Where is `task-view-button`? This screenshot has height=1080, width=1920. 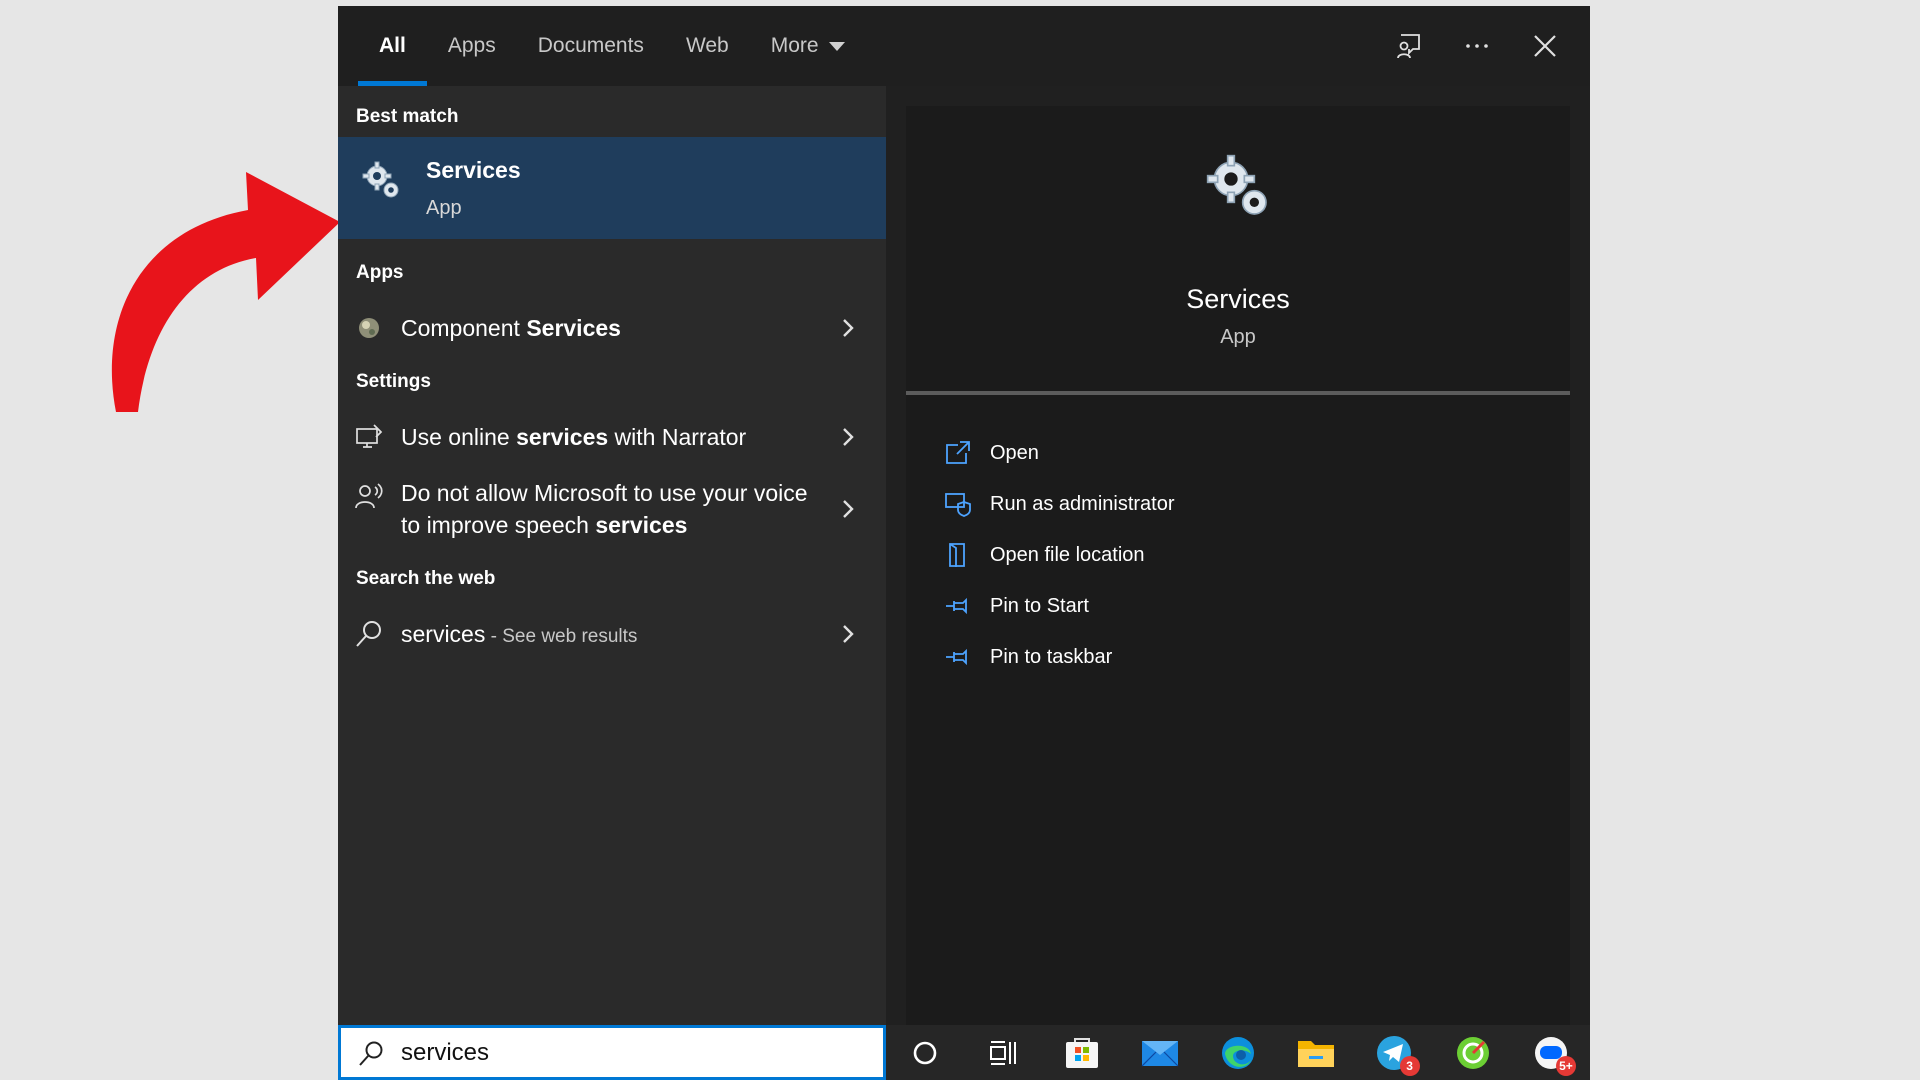 task-view-button is located at coordinates (1003, 1052).